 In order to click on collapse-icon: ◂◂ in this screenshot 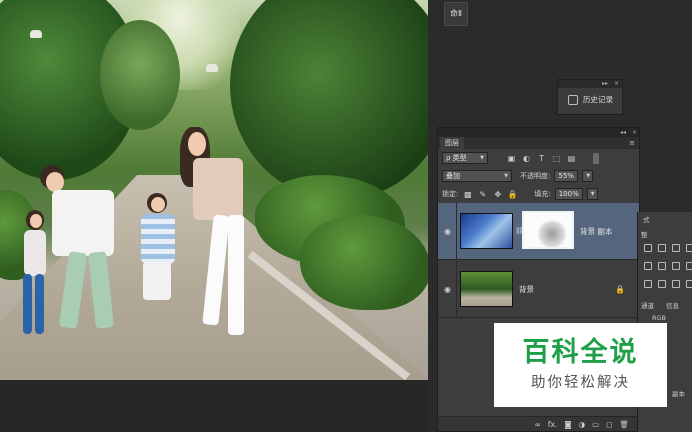, I will do `click(623, 132)`.